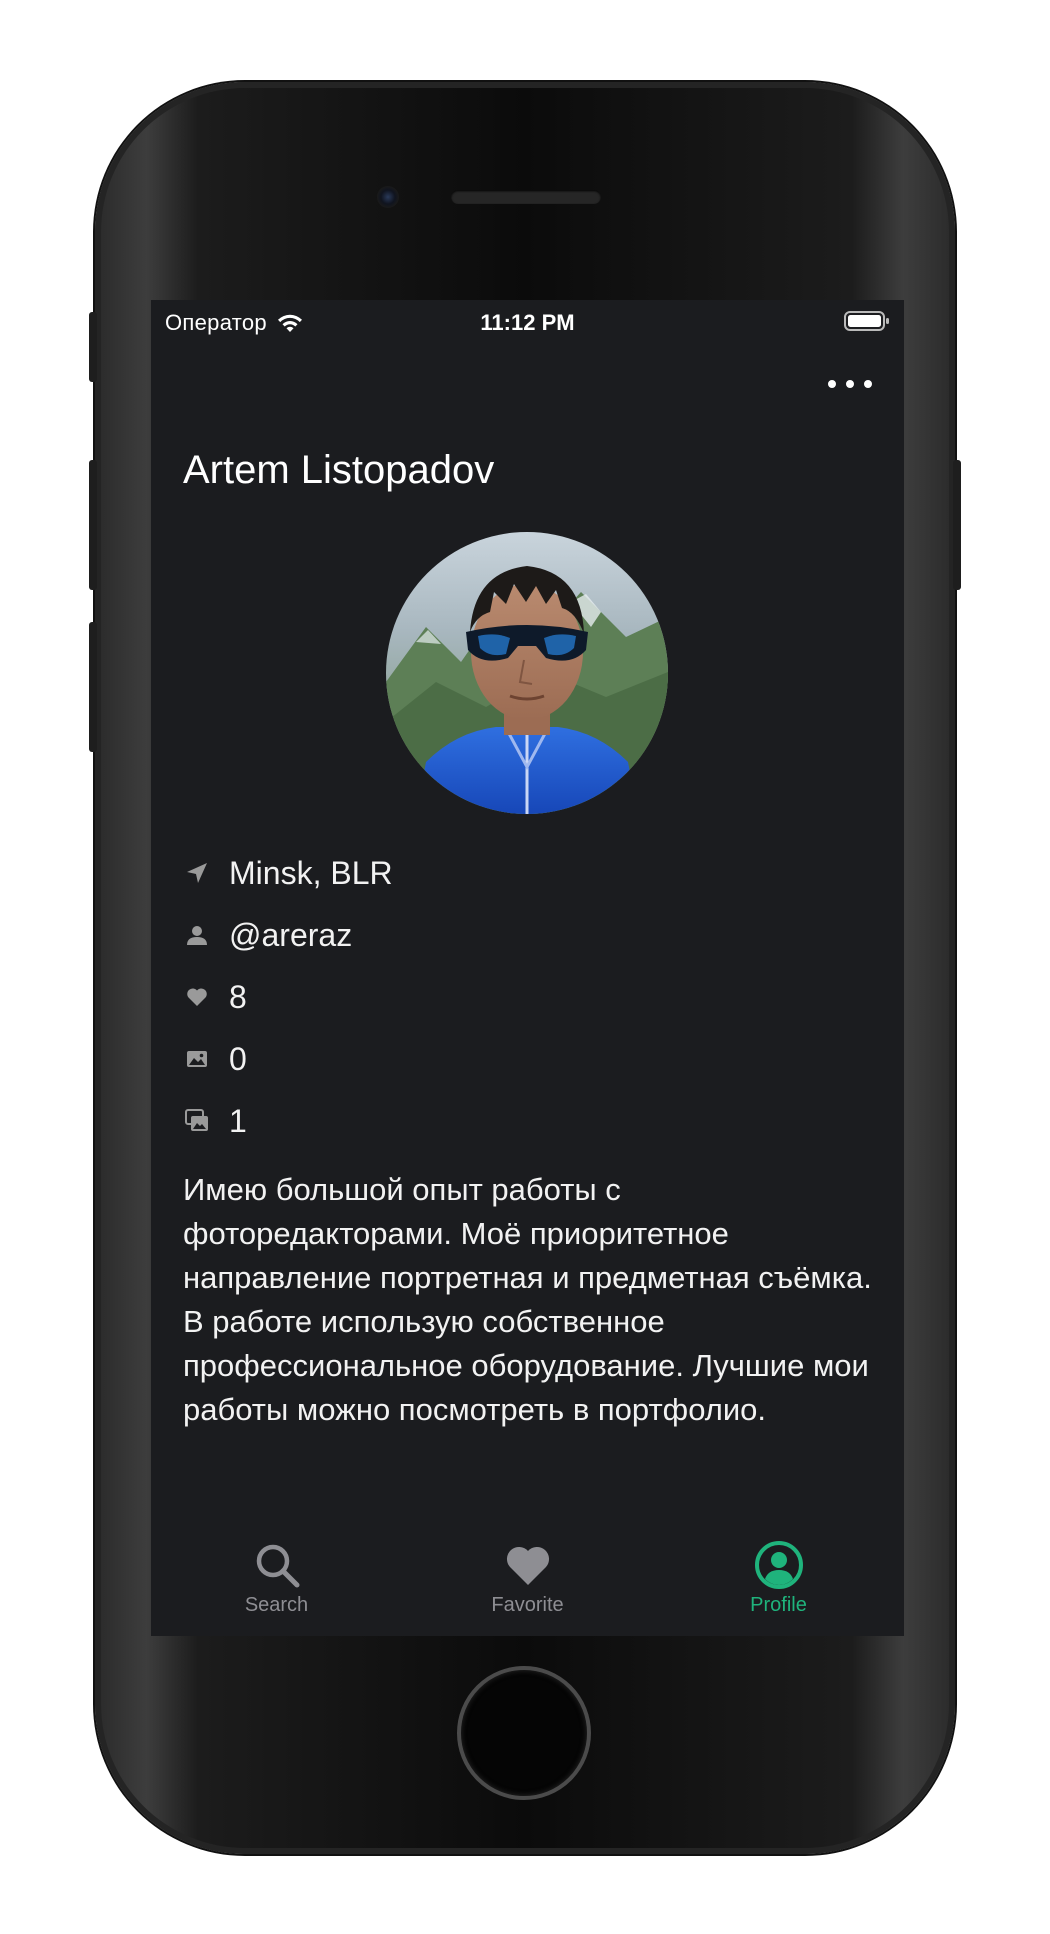  Describe the element at coordinates (238, 996) in the screenshot. I see `likes-count: 8` at that location.